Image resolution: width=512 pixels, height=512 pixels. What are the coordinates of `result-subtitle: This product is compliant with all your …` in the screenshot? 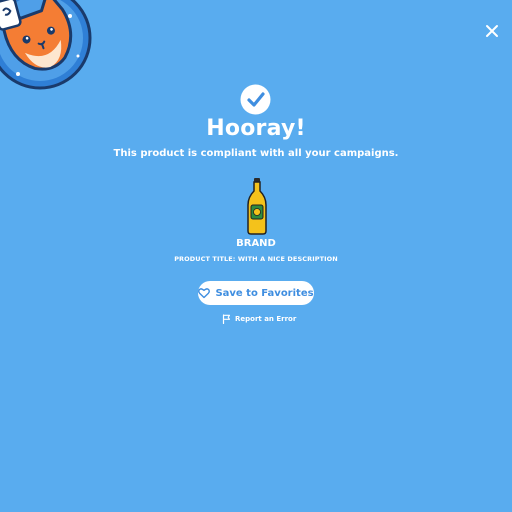 It's located at (256, 153).